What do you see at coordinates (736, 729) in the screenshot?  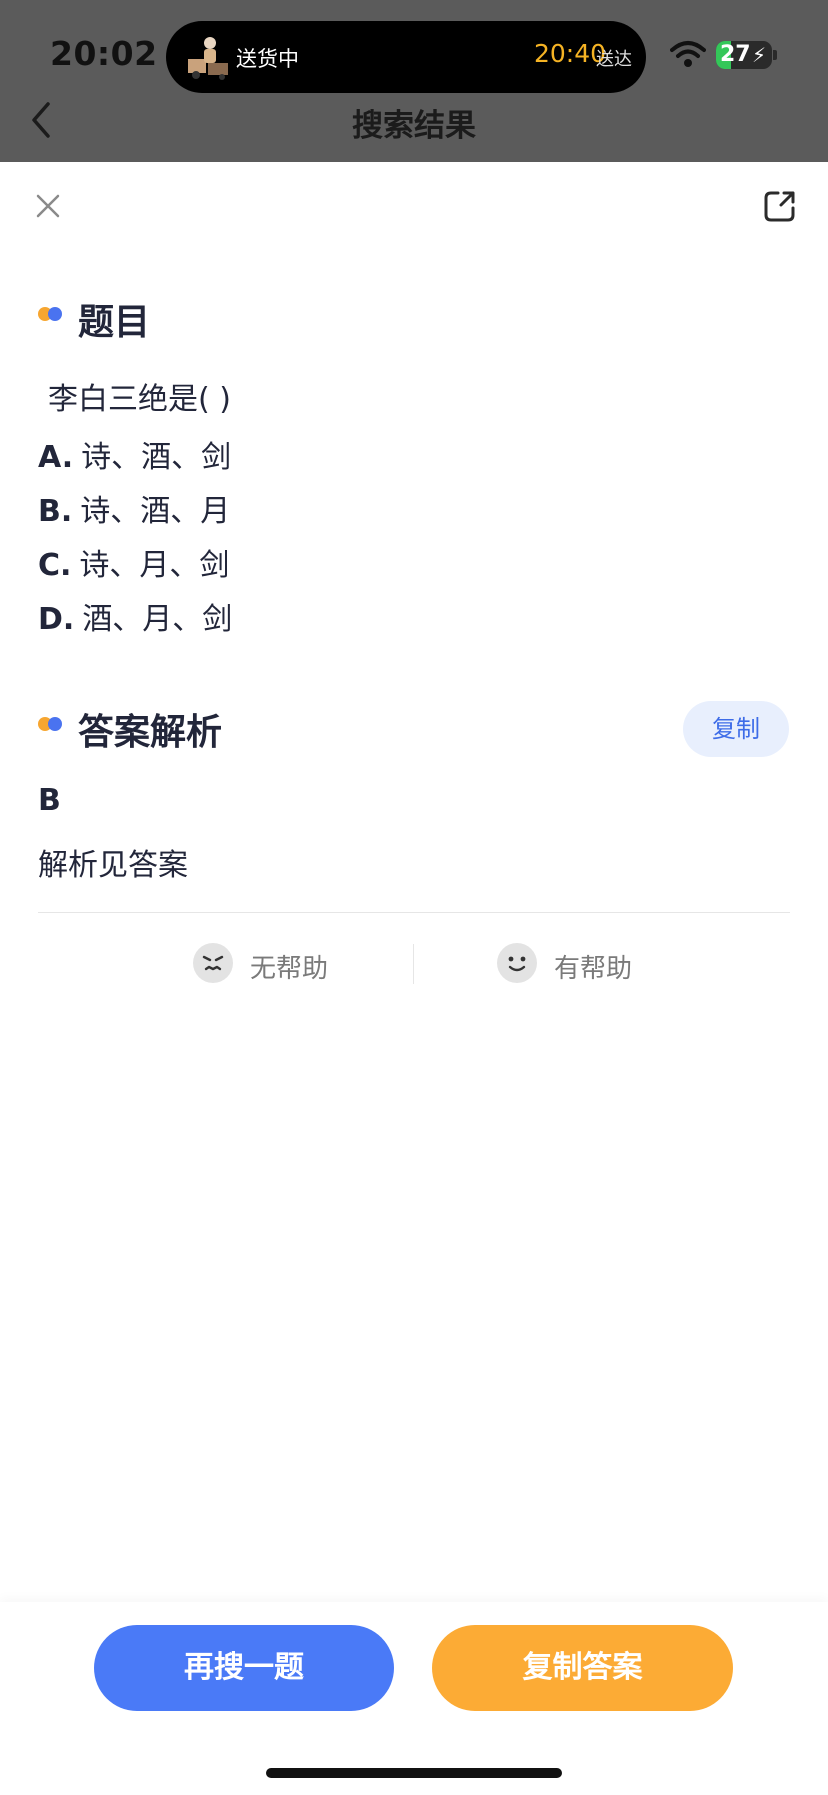 I see `copy-analysis-button: 复制` at bounding box center [736, 729].